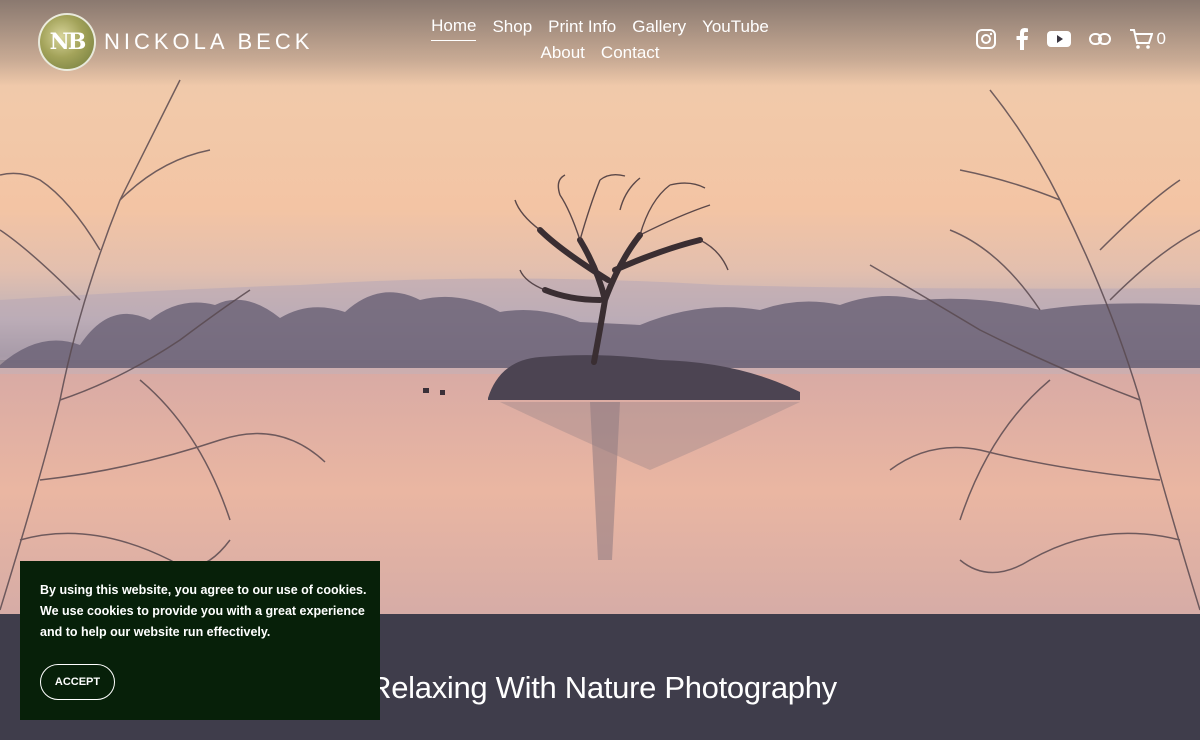 The width and height of the screenshot is (1200, 740). Describe the element at coordinates (454, 28) in the screenshot. I see `nav-home: Home` at that location.